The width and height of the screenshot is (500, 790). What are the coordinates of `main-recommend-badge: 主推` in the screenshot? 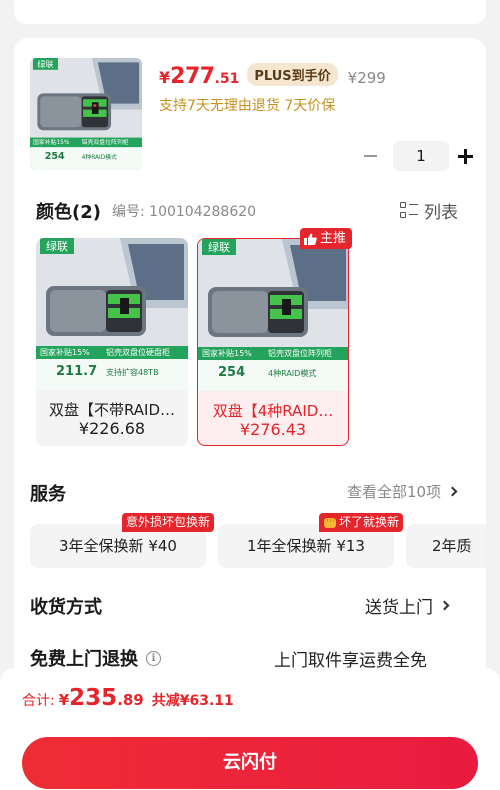 It's located at (326, 238).